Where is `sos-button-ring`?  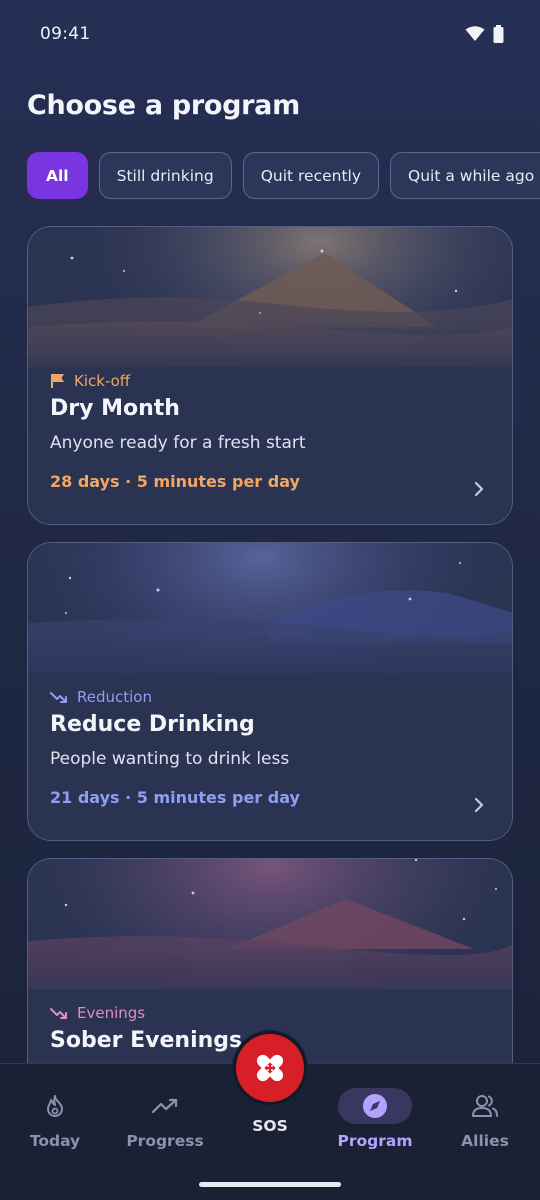 sos-button-ring is located at coordinates (270, 1068).